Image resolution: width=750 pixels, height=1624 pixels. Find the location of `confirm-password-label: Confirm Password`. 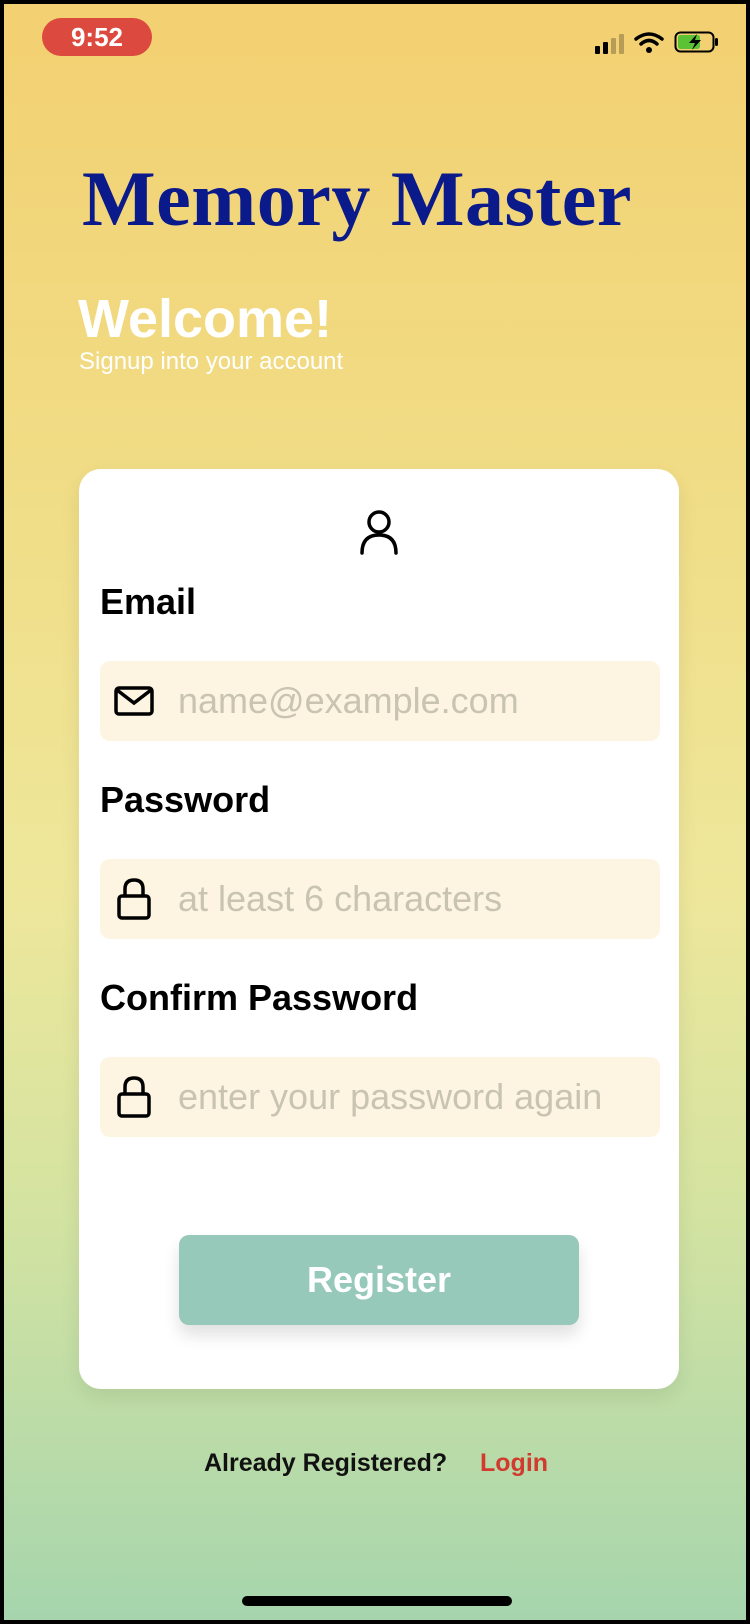

confirm-password-label: Confirm Password is located at coordinates (259, 997).